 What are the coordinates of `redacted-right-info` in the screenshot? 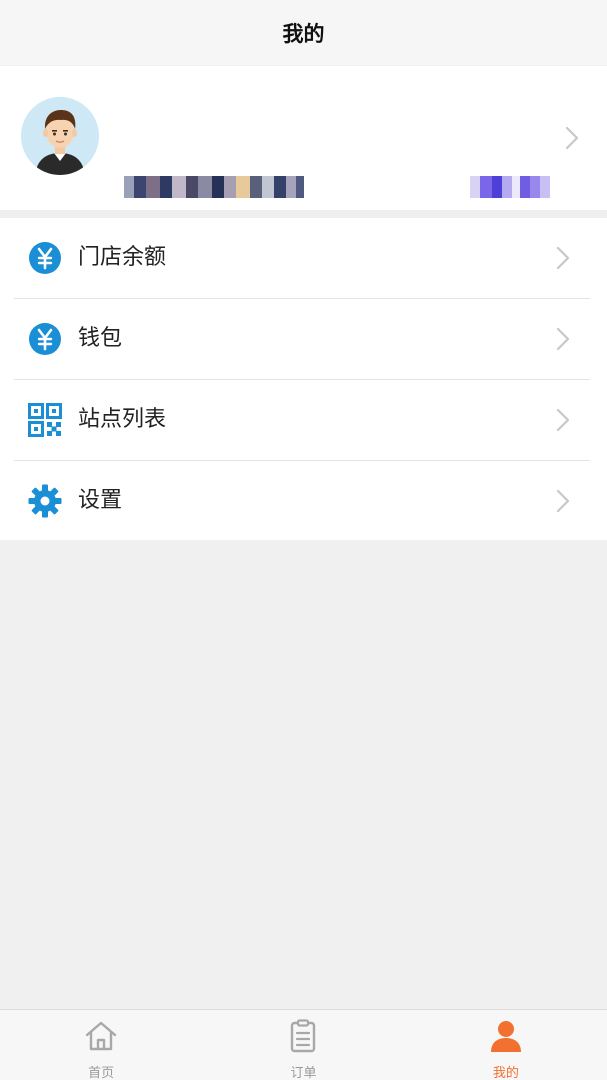 It's located at (510, 187).